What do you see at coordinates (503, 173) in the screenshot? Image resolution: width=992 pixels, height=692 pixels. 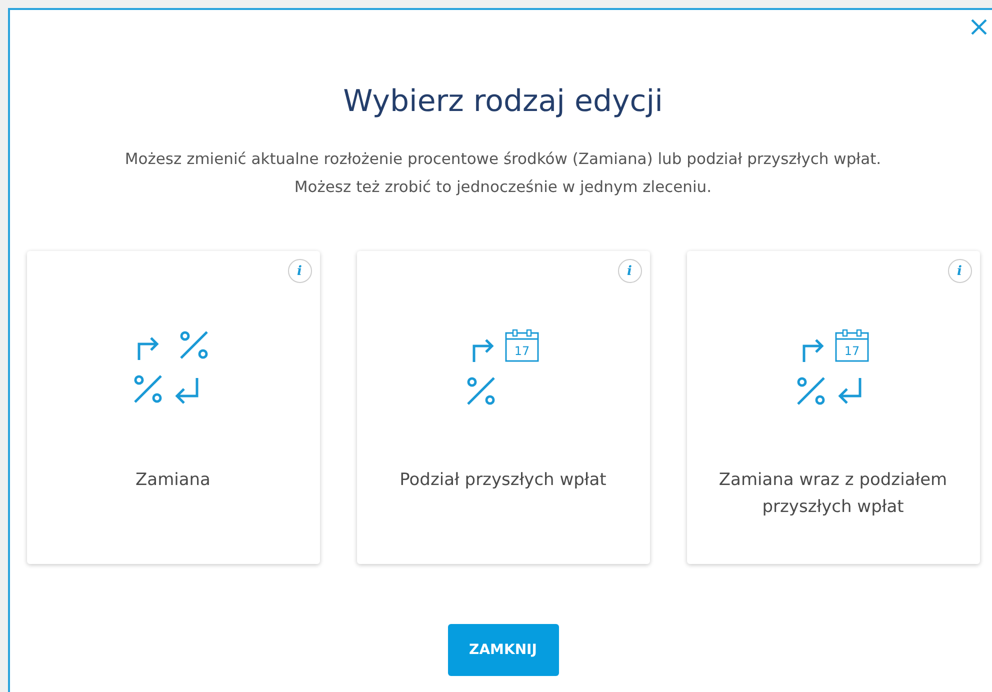 I see `dialog-description: Możesz zmienić aktualne rozłożenie procentowe środków (Zamiana) lub podział przyszłych wpłat. Możesz też zrobić to jednocześnie w jednym zleceniu.` at bounding box center [503, 173].